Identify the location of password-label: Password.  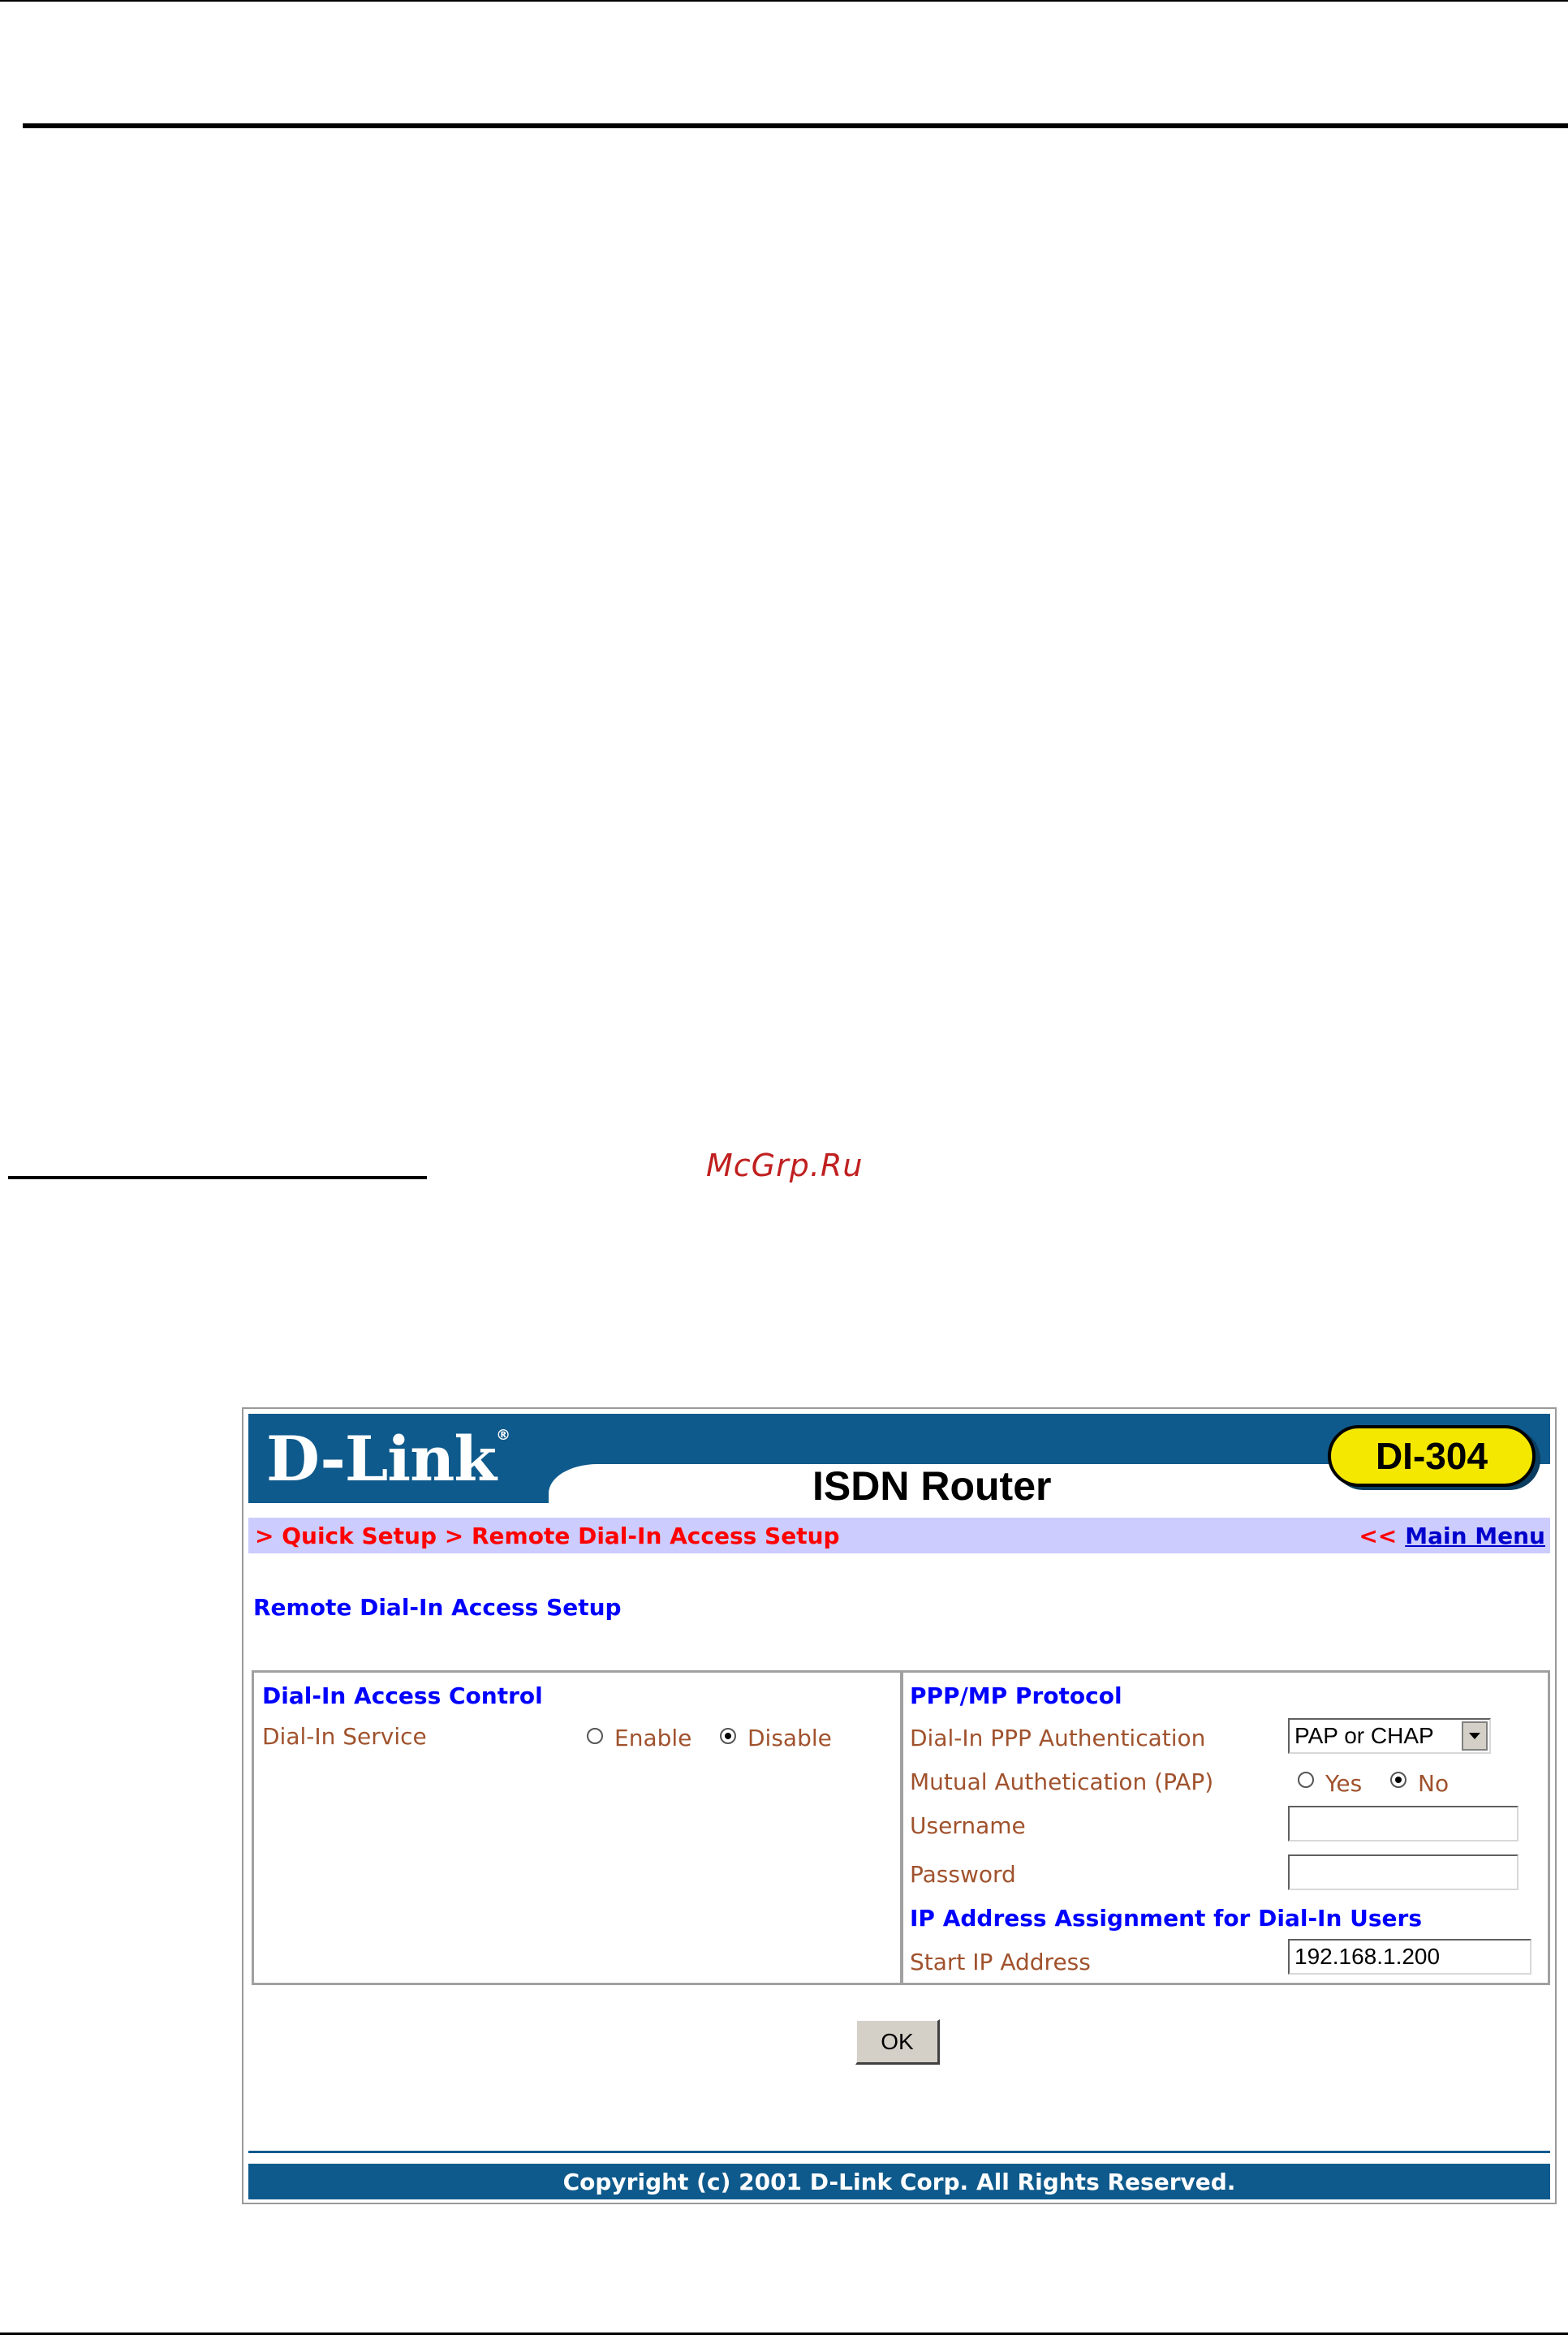
(963, 1874).